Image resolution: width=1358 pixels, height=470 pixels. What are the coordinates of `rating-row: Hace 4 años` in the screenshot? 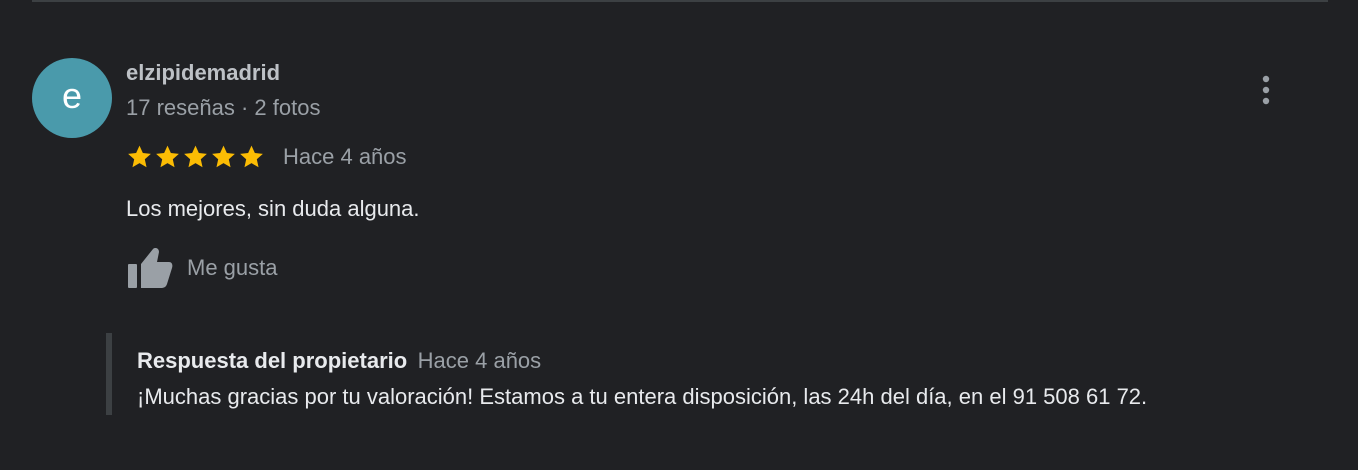 It's located at (266, 157).